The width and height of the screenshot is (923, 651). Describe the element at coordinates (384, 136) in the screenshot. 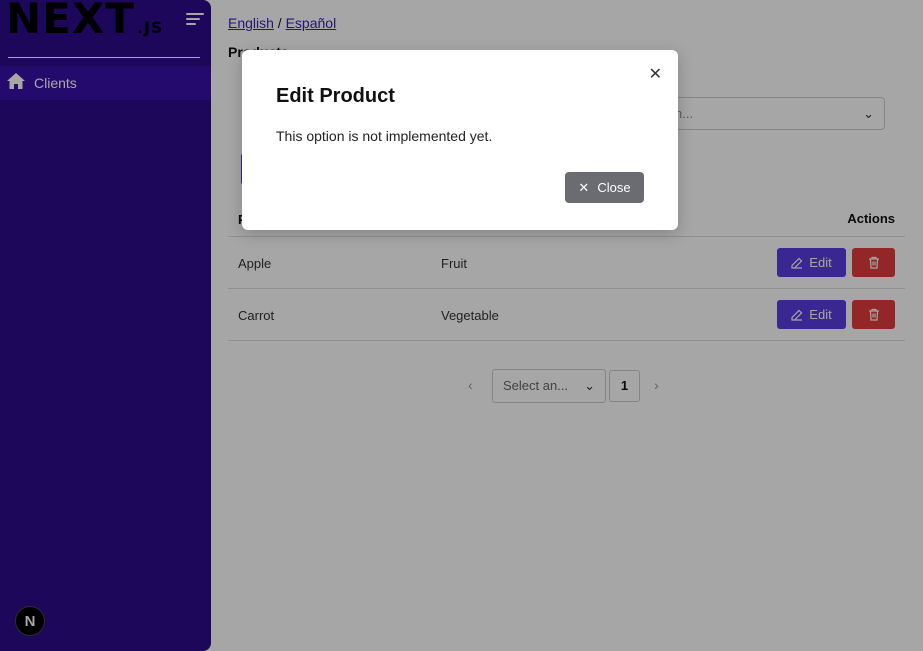

I see `modal-body-text: This option is not implemented yet.` at that location.